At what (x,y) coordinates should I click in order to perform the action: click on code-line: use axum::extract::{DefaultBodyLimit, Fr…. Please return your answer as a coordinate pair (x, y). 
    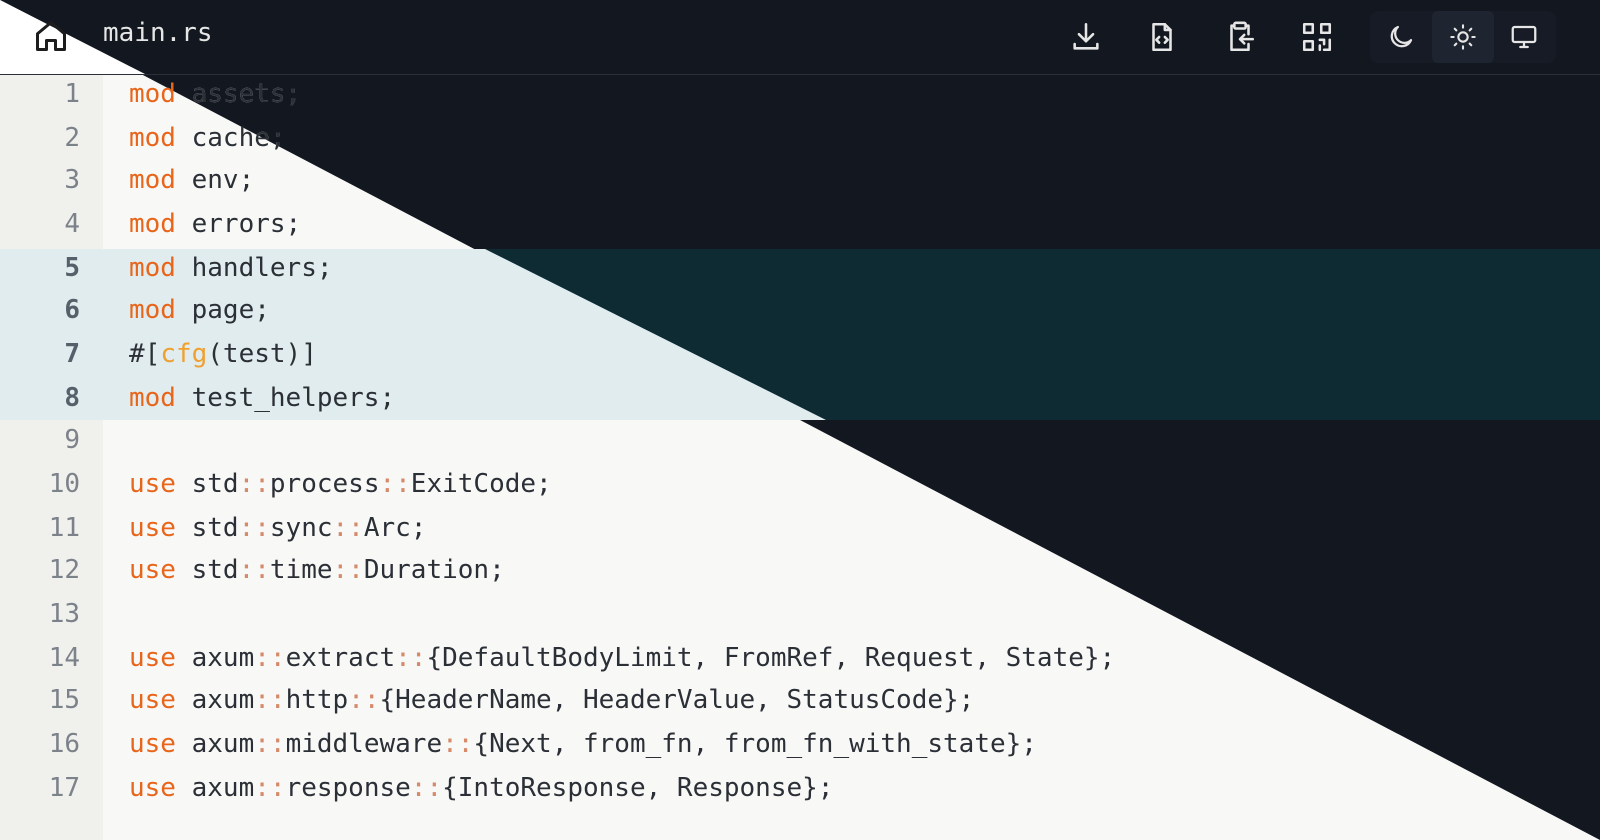
    Looking at the image, I should click on (622, 658).